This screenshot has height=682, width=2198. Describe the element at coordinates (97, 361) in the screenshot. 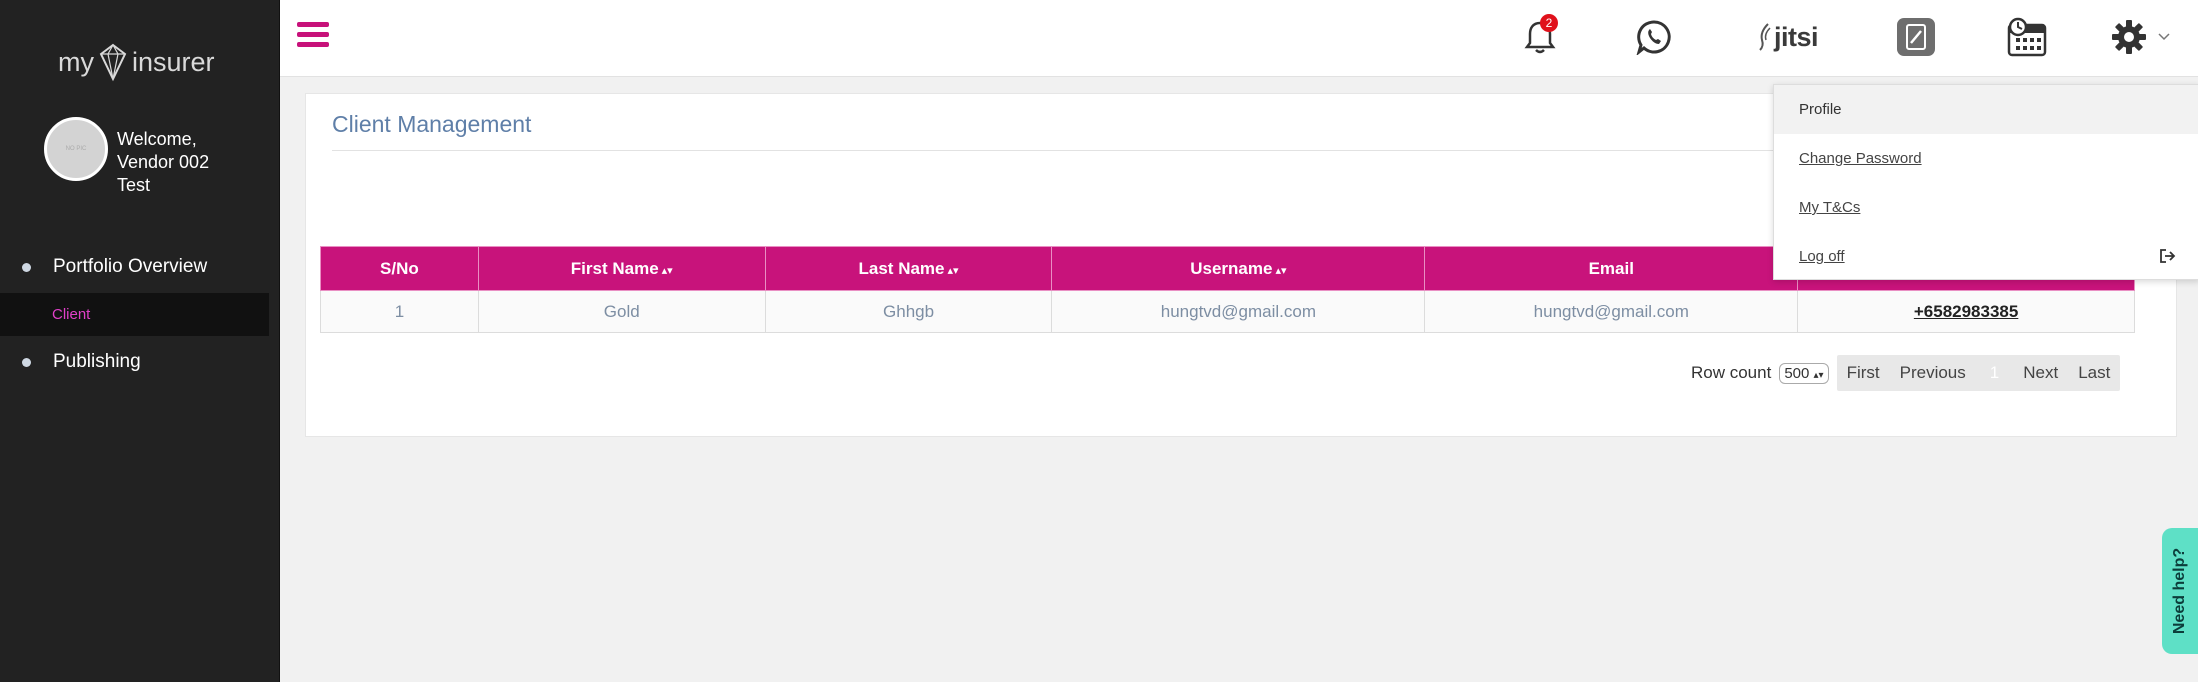

I see `sidebar-item-label: Publishing` at that location.